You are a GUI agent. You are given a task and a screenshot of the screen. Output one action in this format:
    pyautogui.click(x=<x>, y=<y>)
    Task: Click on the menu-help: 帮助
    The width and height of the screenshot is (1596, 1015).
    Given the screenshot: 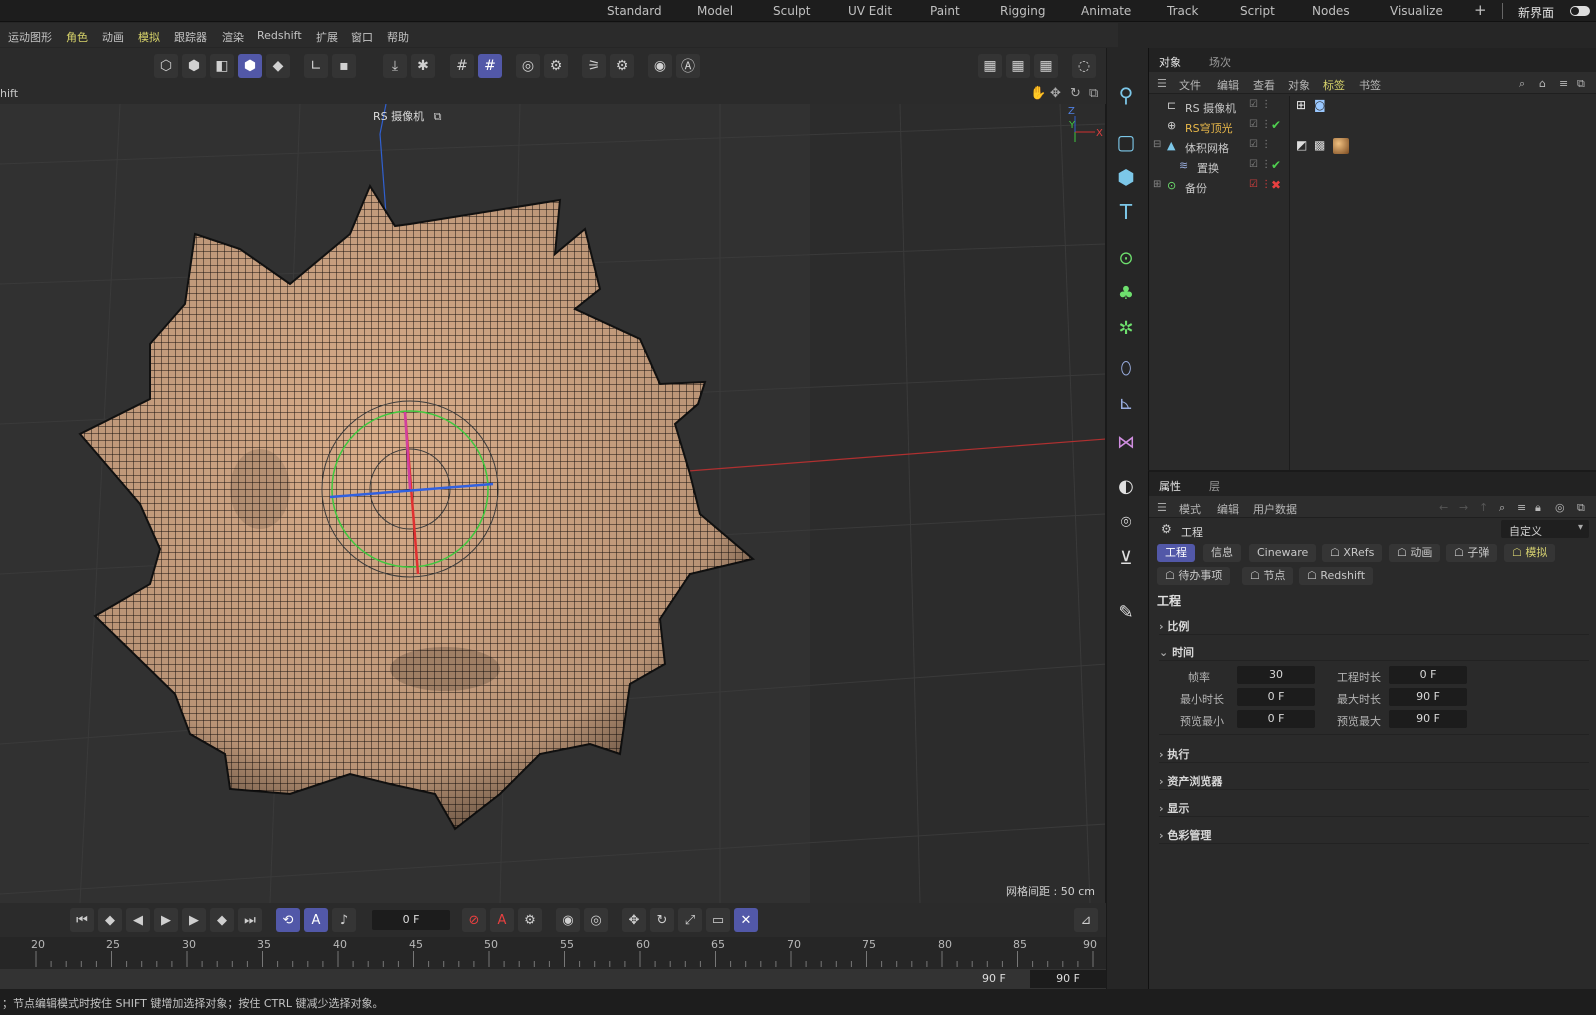 What is the action you would take?
    pyautogui.click(x=398, y=37)
    